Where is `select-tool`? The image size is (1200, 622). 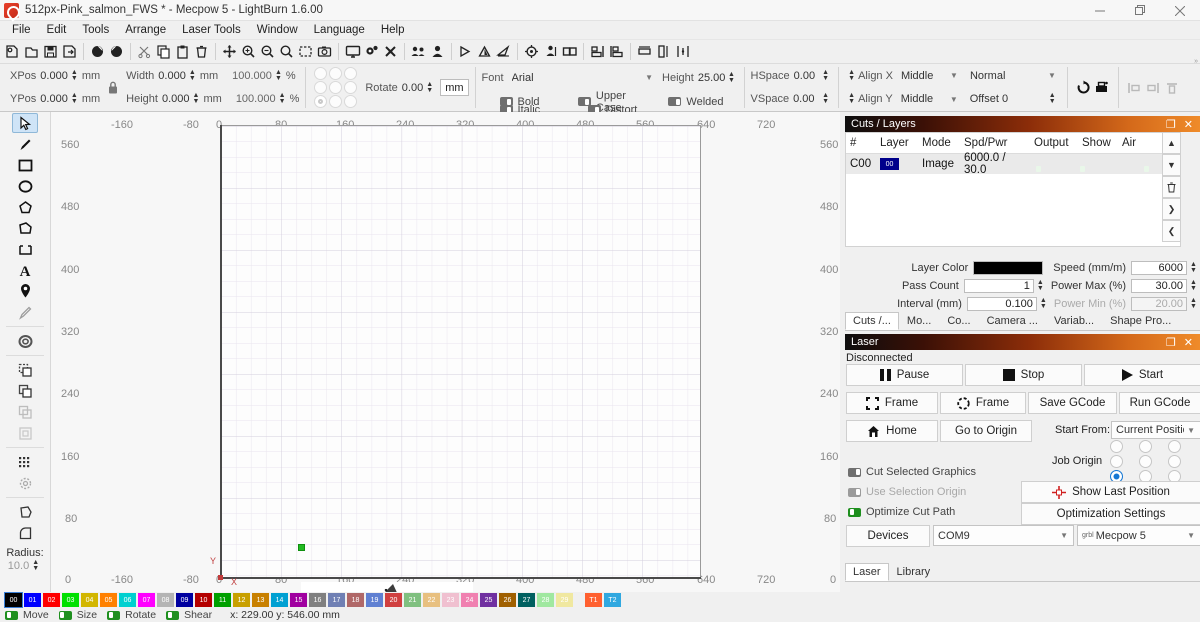 select-tool is located at coordinates (25, 123).